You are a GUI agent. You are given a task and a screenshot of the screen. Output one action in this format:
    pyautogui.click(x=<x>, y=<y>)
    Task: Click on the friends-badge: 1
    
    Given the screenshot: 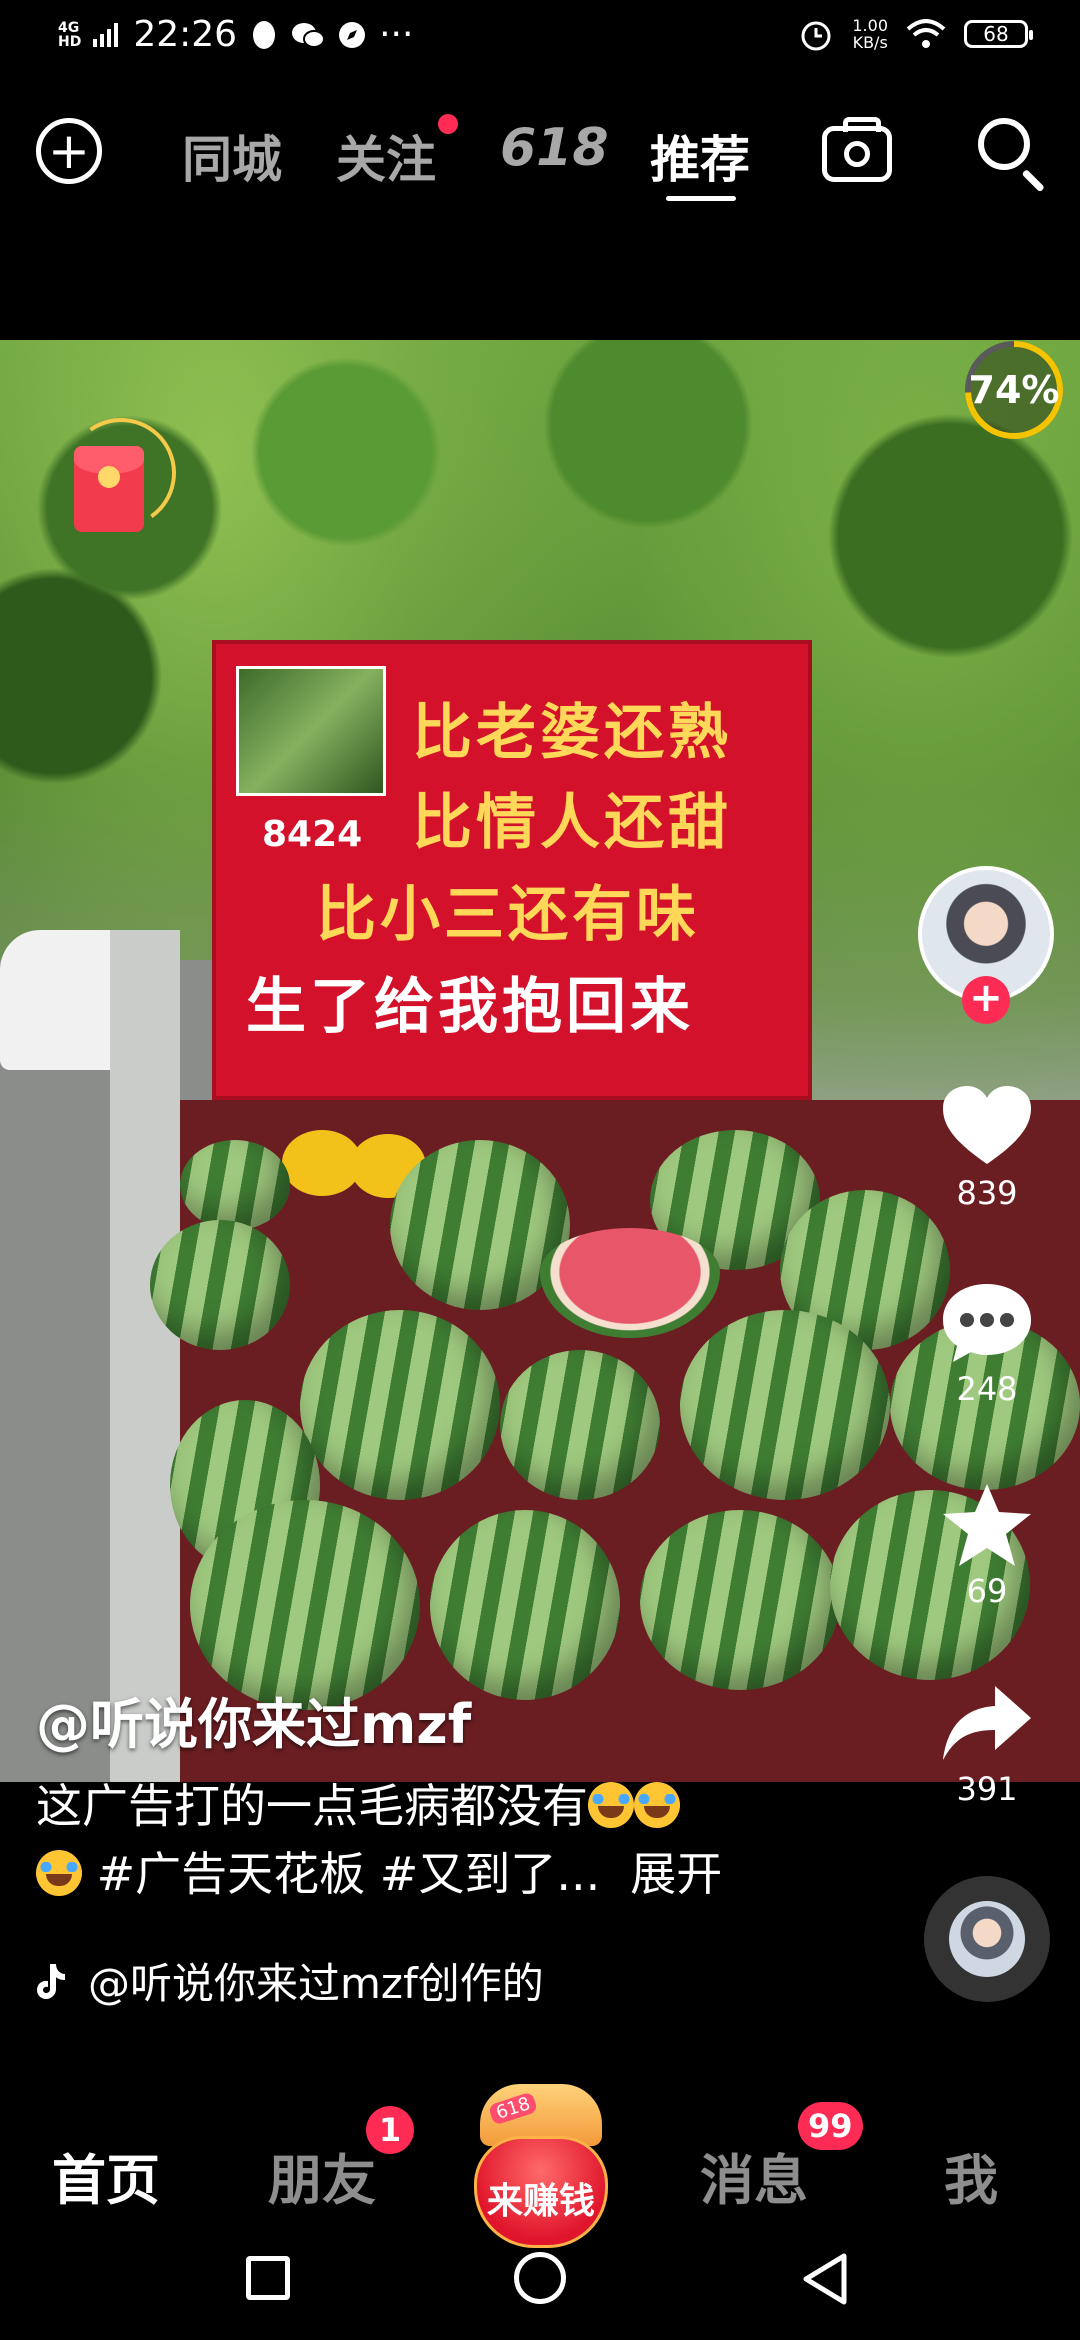 What is the action you would take?
    pyautogui.click(x=390, y=2130)
    